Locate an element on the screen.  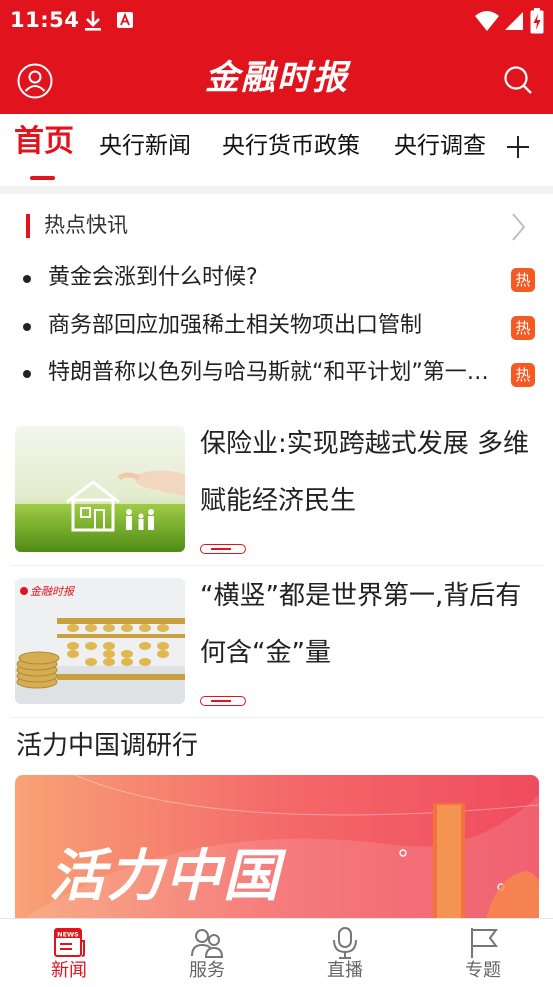
hot-news-header: 热点快讯 is located at coordinates (276, 224).